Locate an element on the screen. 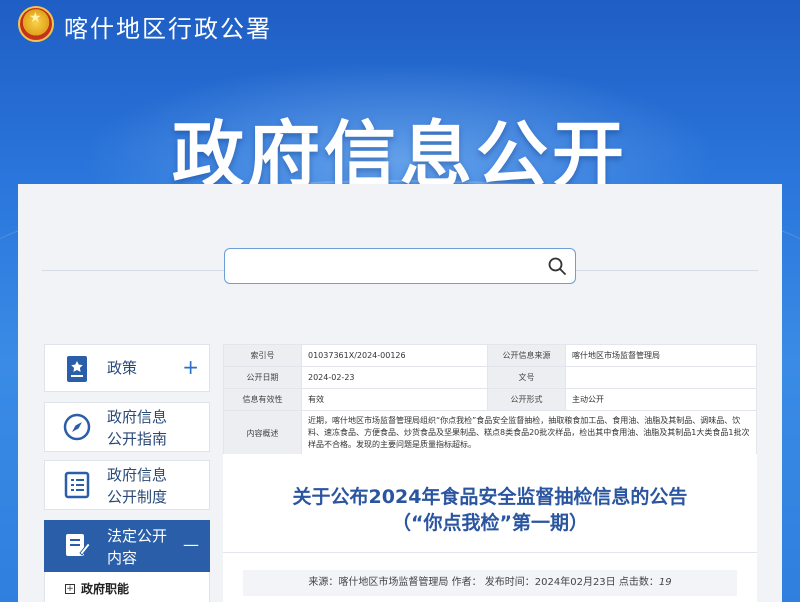  list-document-icon is located at coordinates (77, 485).